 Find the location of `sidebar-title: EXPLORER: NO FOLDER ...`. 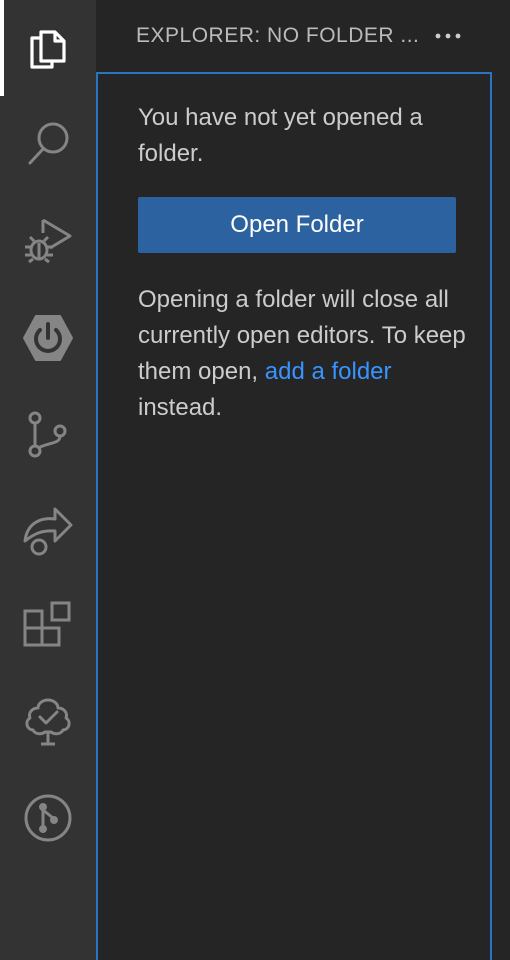

sidebar-title: EXPLORER: NO FOLDER ... is located at coordinates (278, 35).